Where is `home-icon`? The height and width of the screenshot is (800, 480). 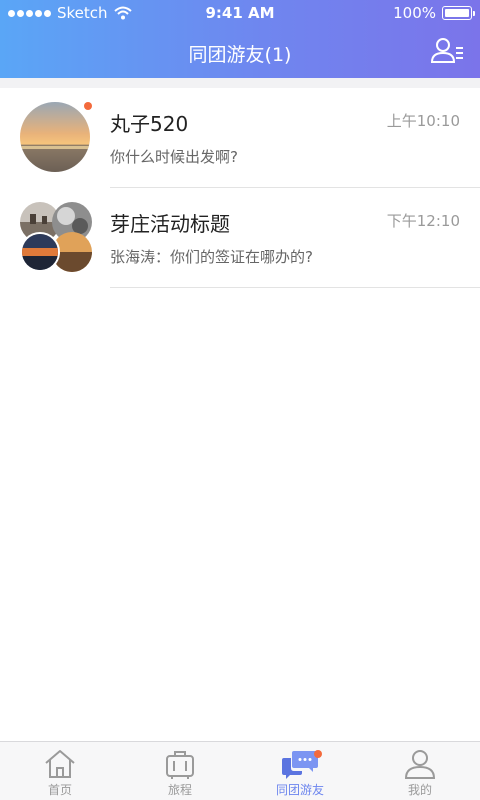 home-icon is located at coordinates (60, 764).